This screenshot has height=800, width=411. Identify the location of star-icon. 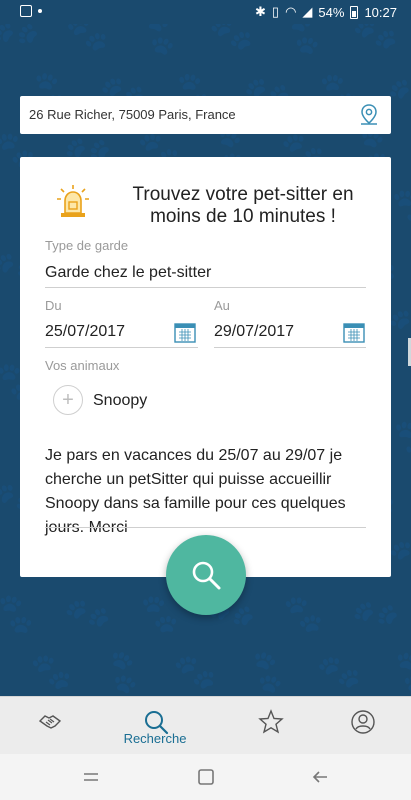
(271, 721).